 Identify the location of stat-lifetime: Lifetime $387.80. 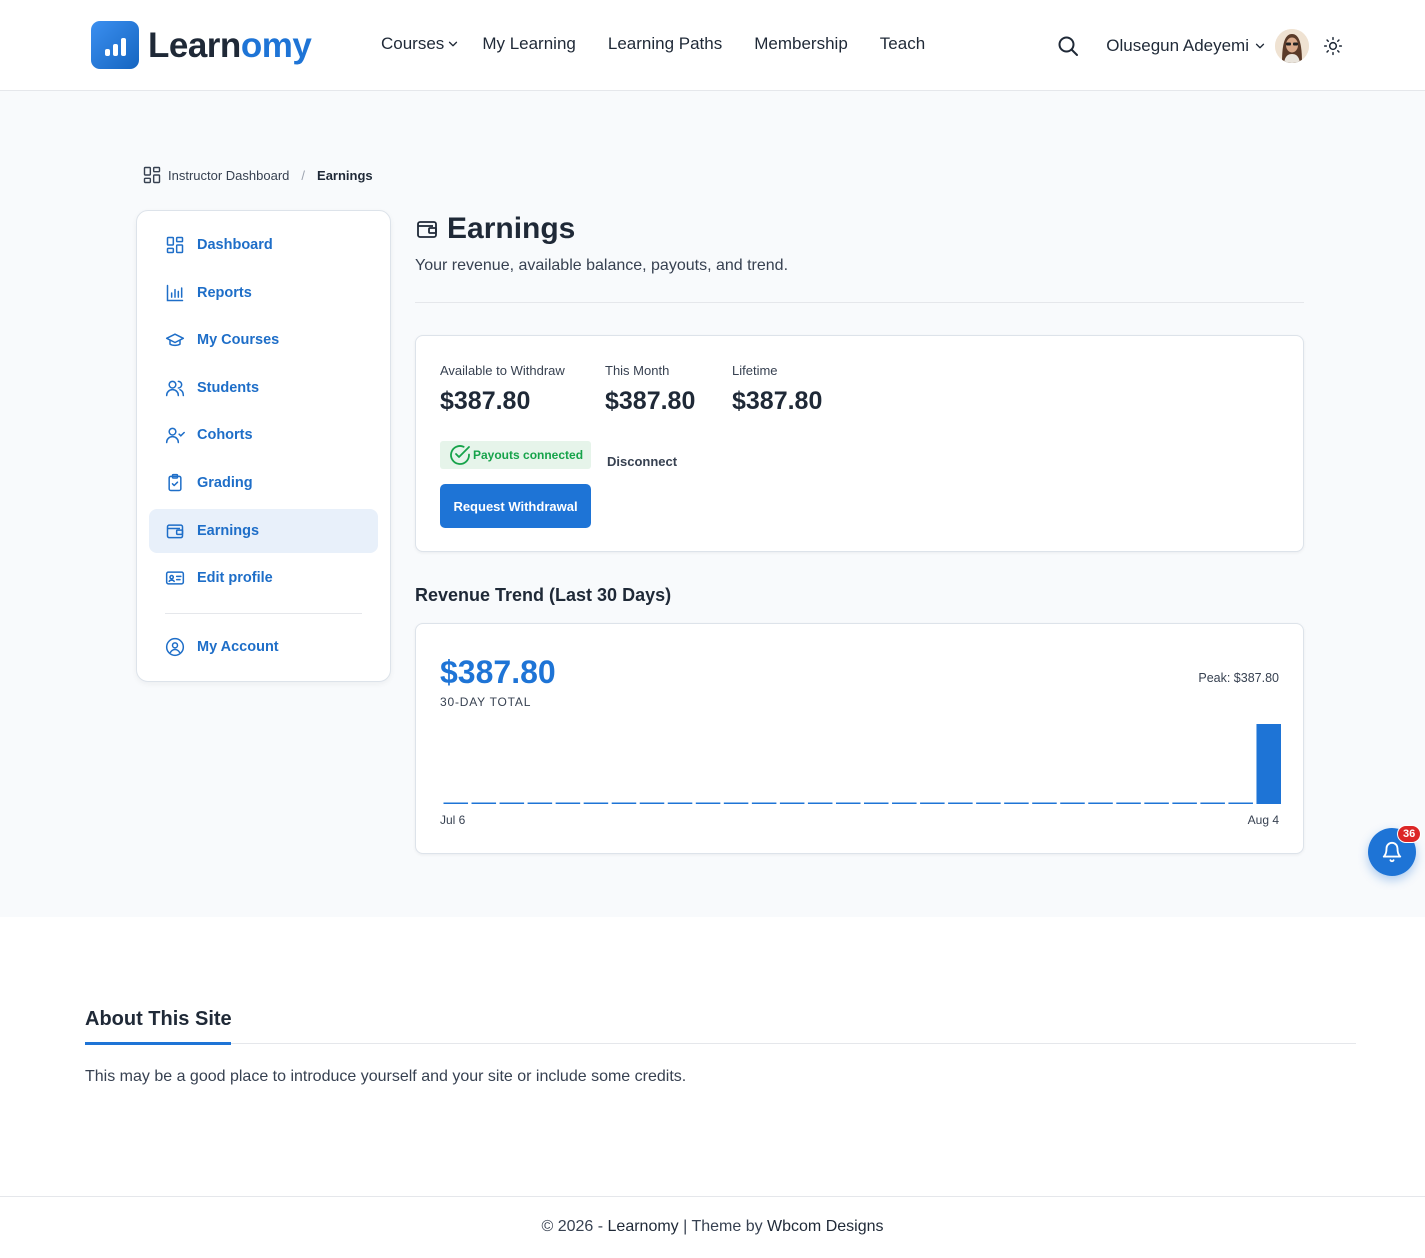
(777, 389).